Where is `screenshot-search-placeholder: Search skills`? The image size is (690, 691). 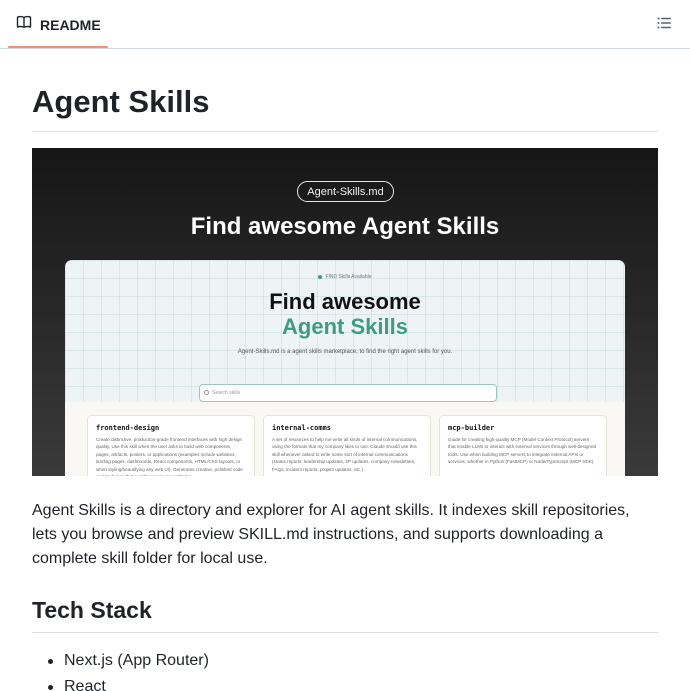 screenshot-search-placeholder: Search skills is located at coordinates (226, 393).